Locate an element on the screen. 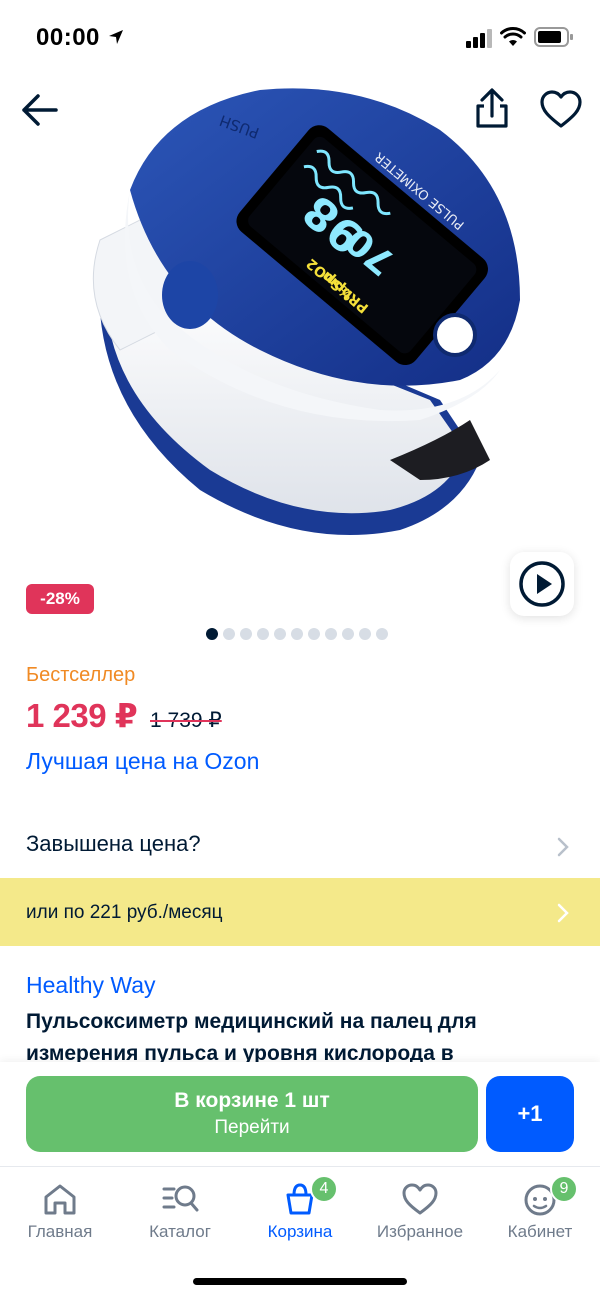 Image resolution: width=600 pixels, height=1297 pixels. overpriced-report-row: Завышена цена? is located at coordinates (300, 845).